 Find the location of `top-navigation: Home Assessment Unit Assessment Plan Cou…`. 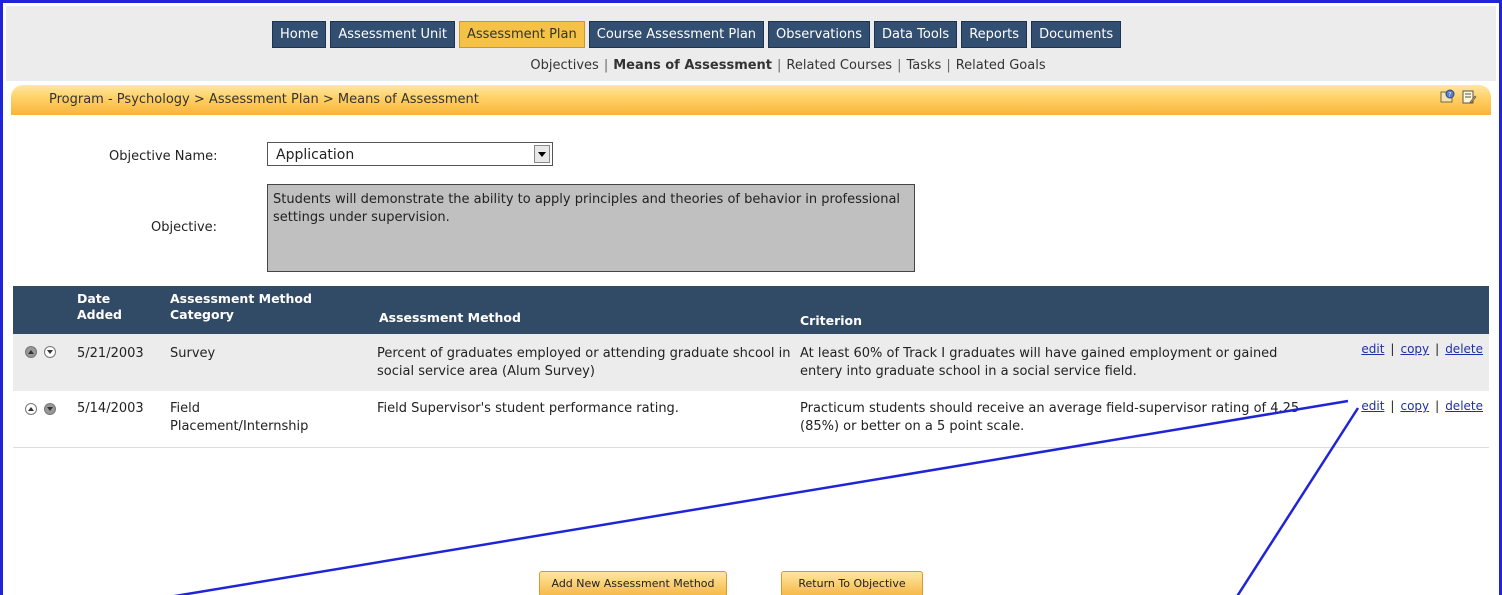

top-navigation: Home Assessment Unit Assessment Plan Cou… is located at coordinates (751, 43).